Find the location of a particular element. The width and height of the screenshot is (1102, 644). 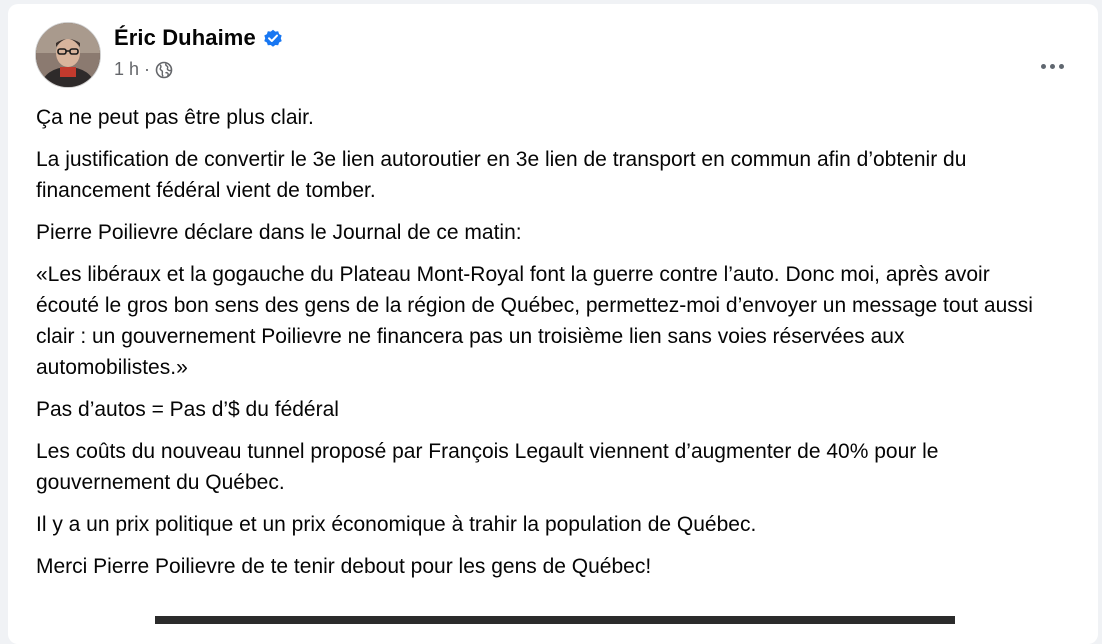

author-avatar is located at coordinates (68, 55).